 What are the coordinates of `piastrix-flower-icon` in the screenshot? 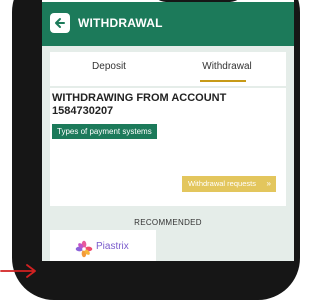 It's located at (84, 249).